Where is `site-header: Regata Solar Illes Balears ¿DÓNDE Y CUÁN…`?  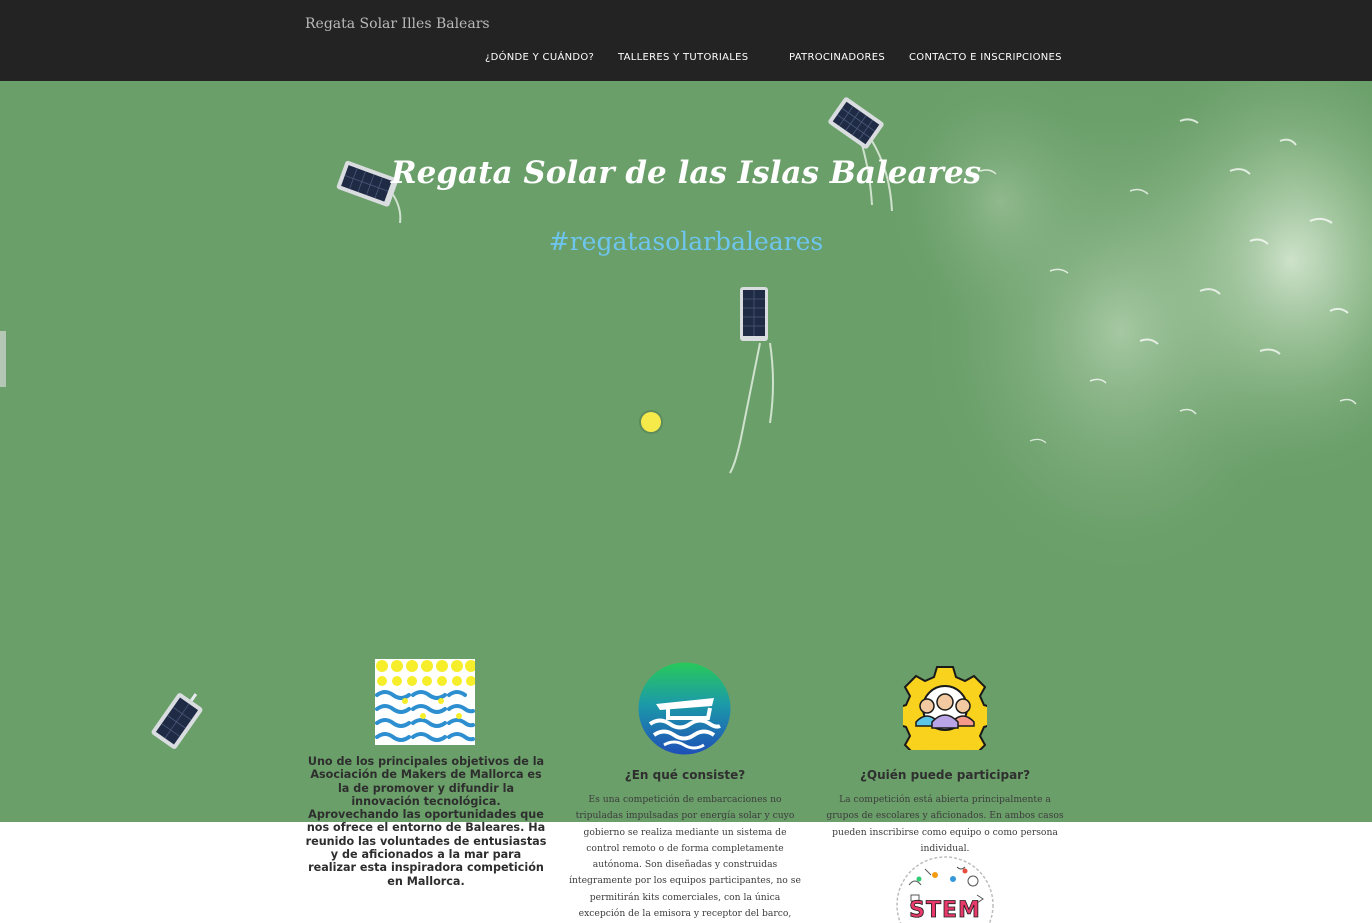
site-header: Regata Solar Illes Balears ¿DÓNDE Y CUÁN… is located at coordinates (686, 40).